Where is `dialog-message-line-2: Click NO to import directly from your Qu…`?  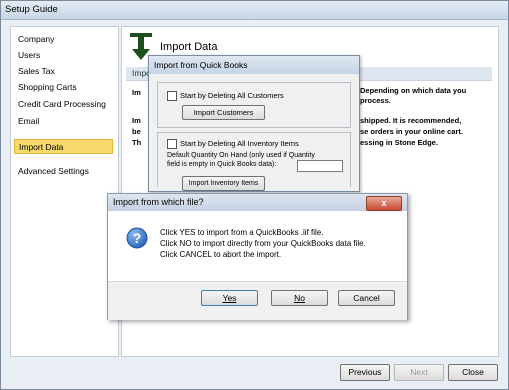 dialog-message-line-2: Click NO to import directly from your Qu… is located at coordinates (263, 243).